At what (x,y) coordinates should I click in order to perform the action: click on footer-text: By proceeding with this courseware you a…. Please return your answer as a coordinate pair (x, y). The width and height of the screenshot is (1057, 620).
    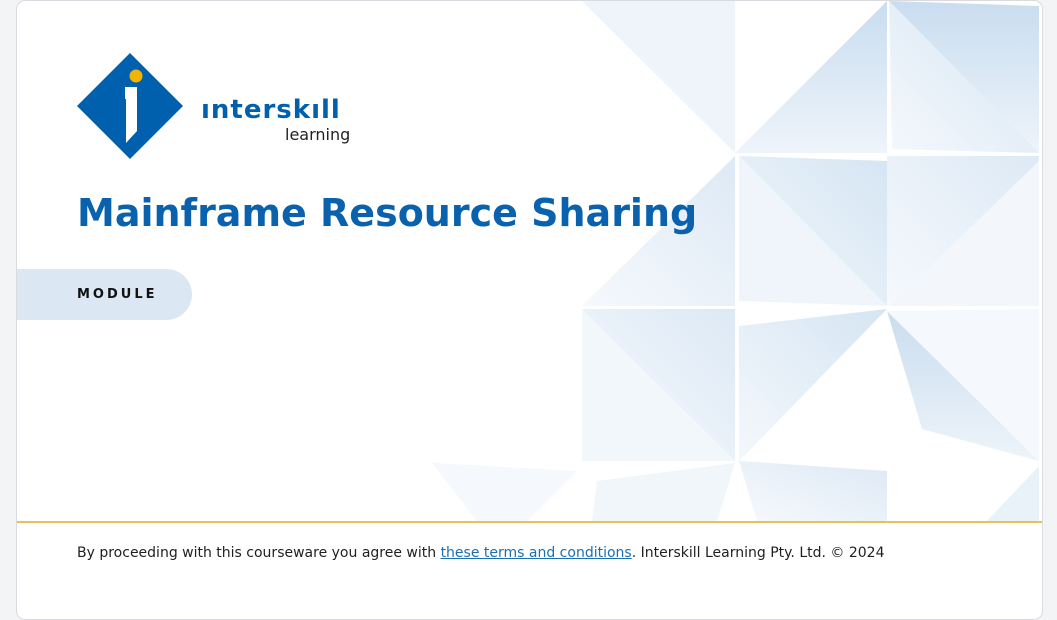
    Looking at the image, I should click on (481, 553).